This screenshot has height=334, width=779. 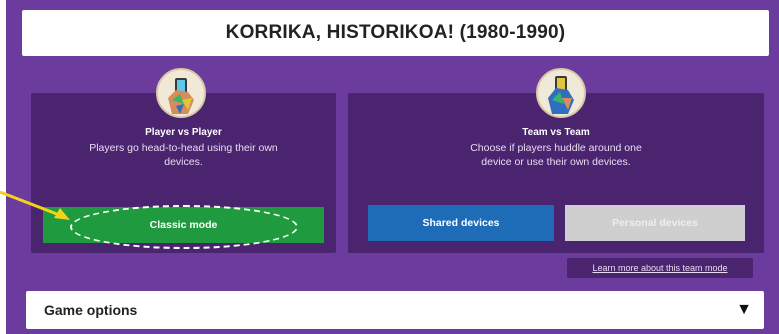 What do you see at coordinates (556, 132) in the screenshot?
I see `team-vs-team-heading: Team vs Team` at bounding box center [556, 132].